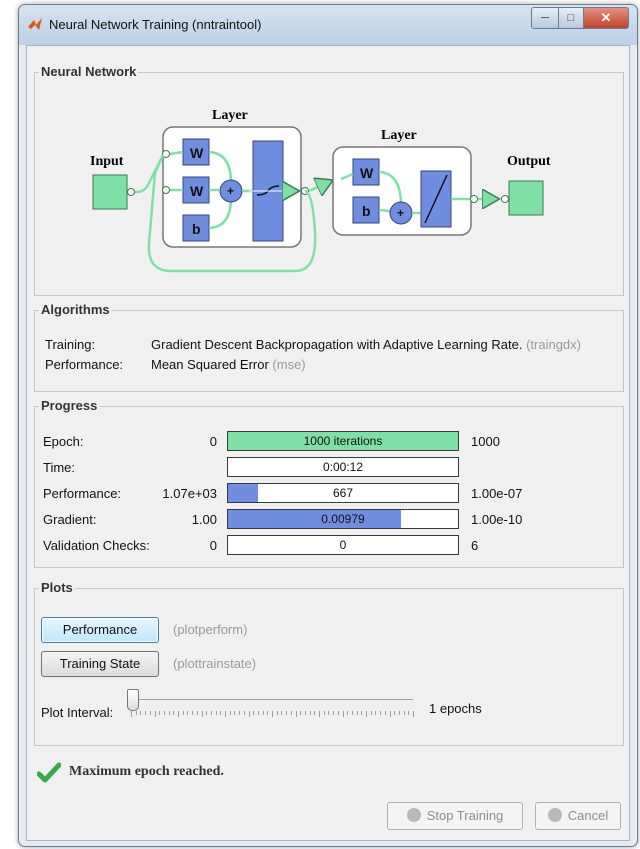 This screenshot has height=849, width=640. What do you see at coordinates (526, 198) in the screenshot?
I see `output-node` at bounding box center [526, 198].